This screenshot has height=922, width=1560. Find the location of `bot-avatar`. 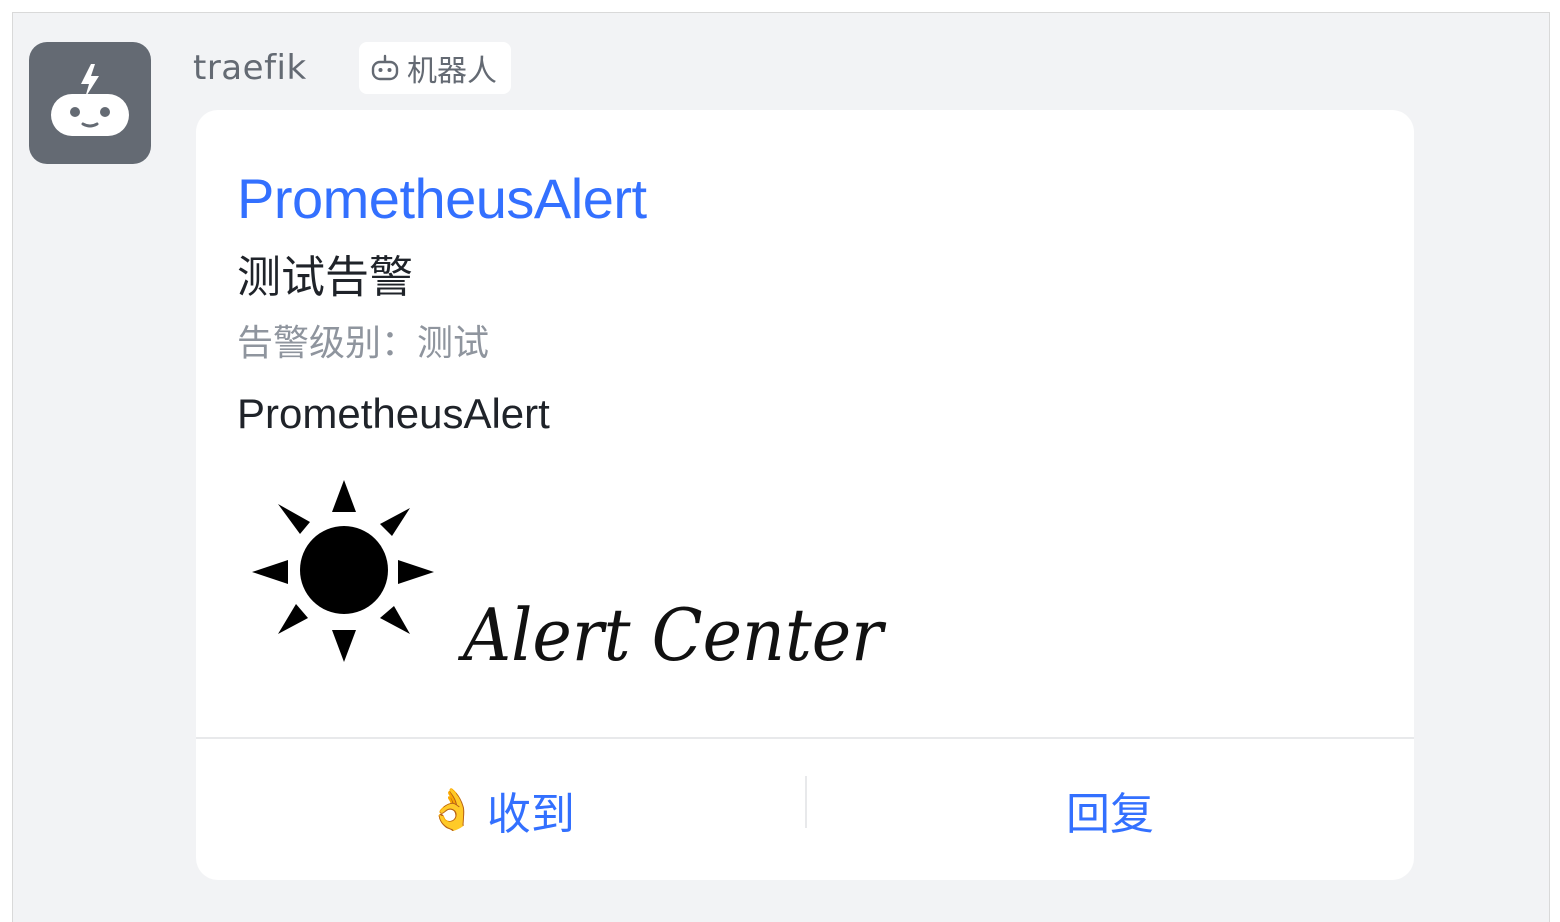

bot-avatar is located at coordinates (90, 103).